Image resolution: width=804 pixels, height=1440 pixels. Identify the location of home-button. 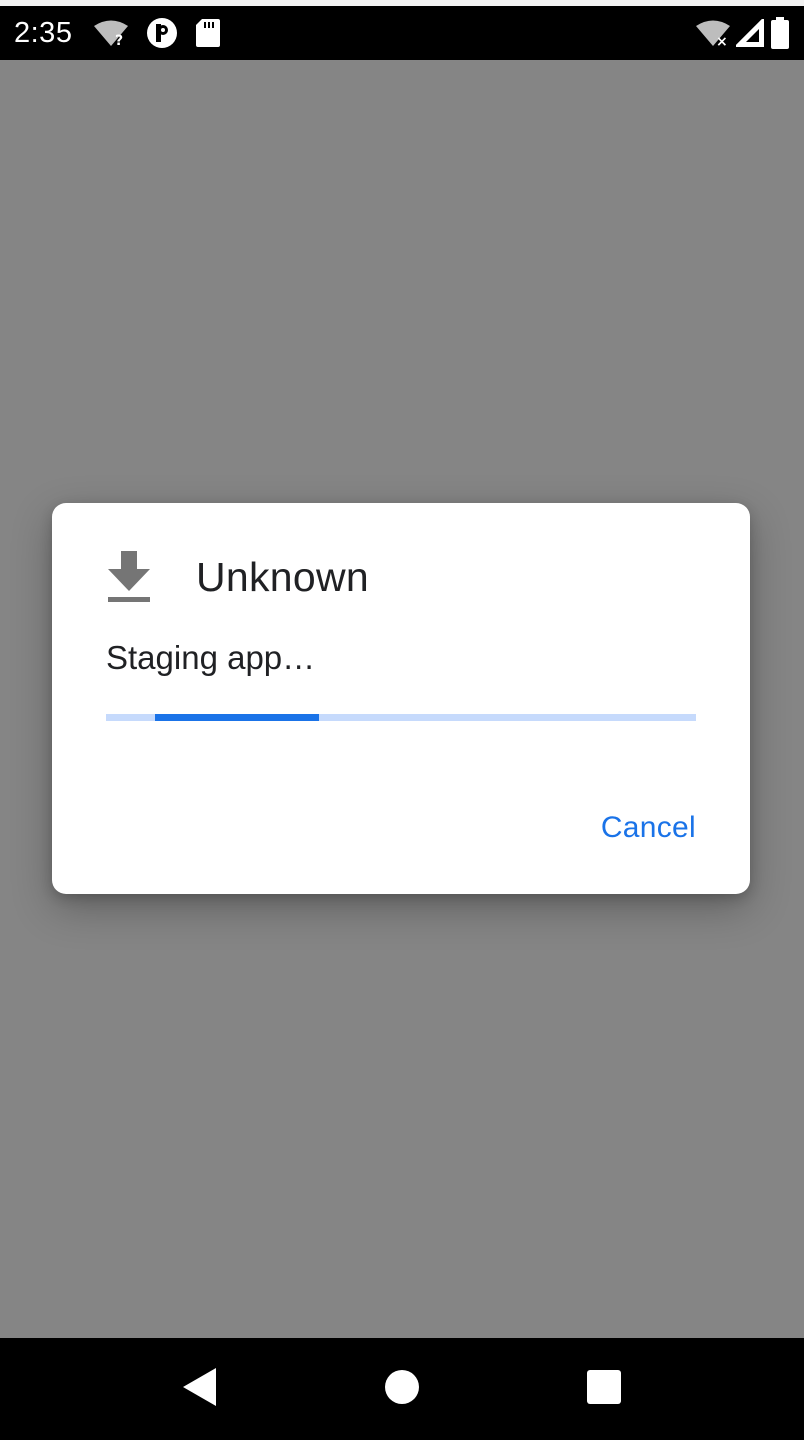
(402, 1389).